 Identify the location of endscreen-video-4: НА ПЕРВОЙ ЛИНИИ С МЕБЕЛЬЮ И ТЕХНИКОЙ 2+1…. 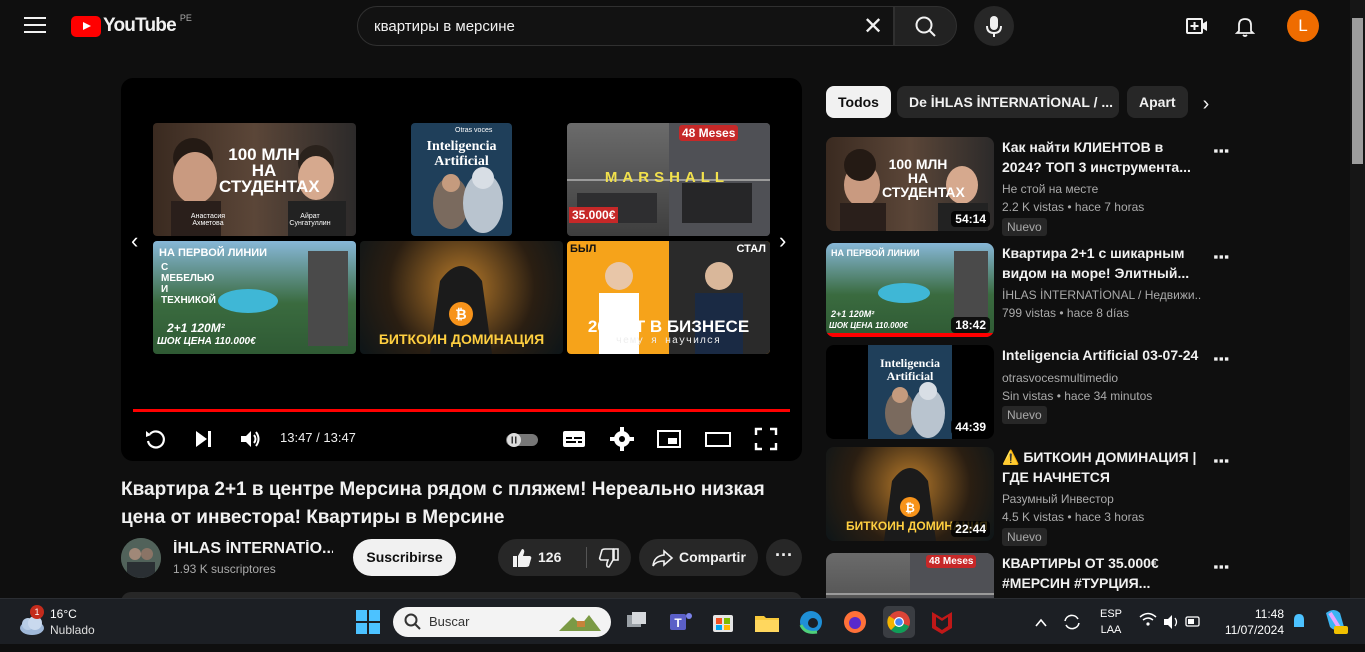
(254, 297).